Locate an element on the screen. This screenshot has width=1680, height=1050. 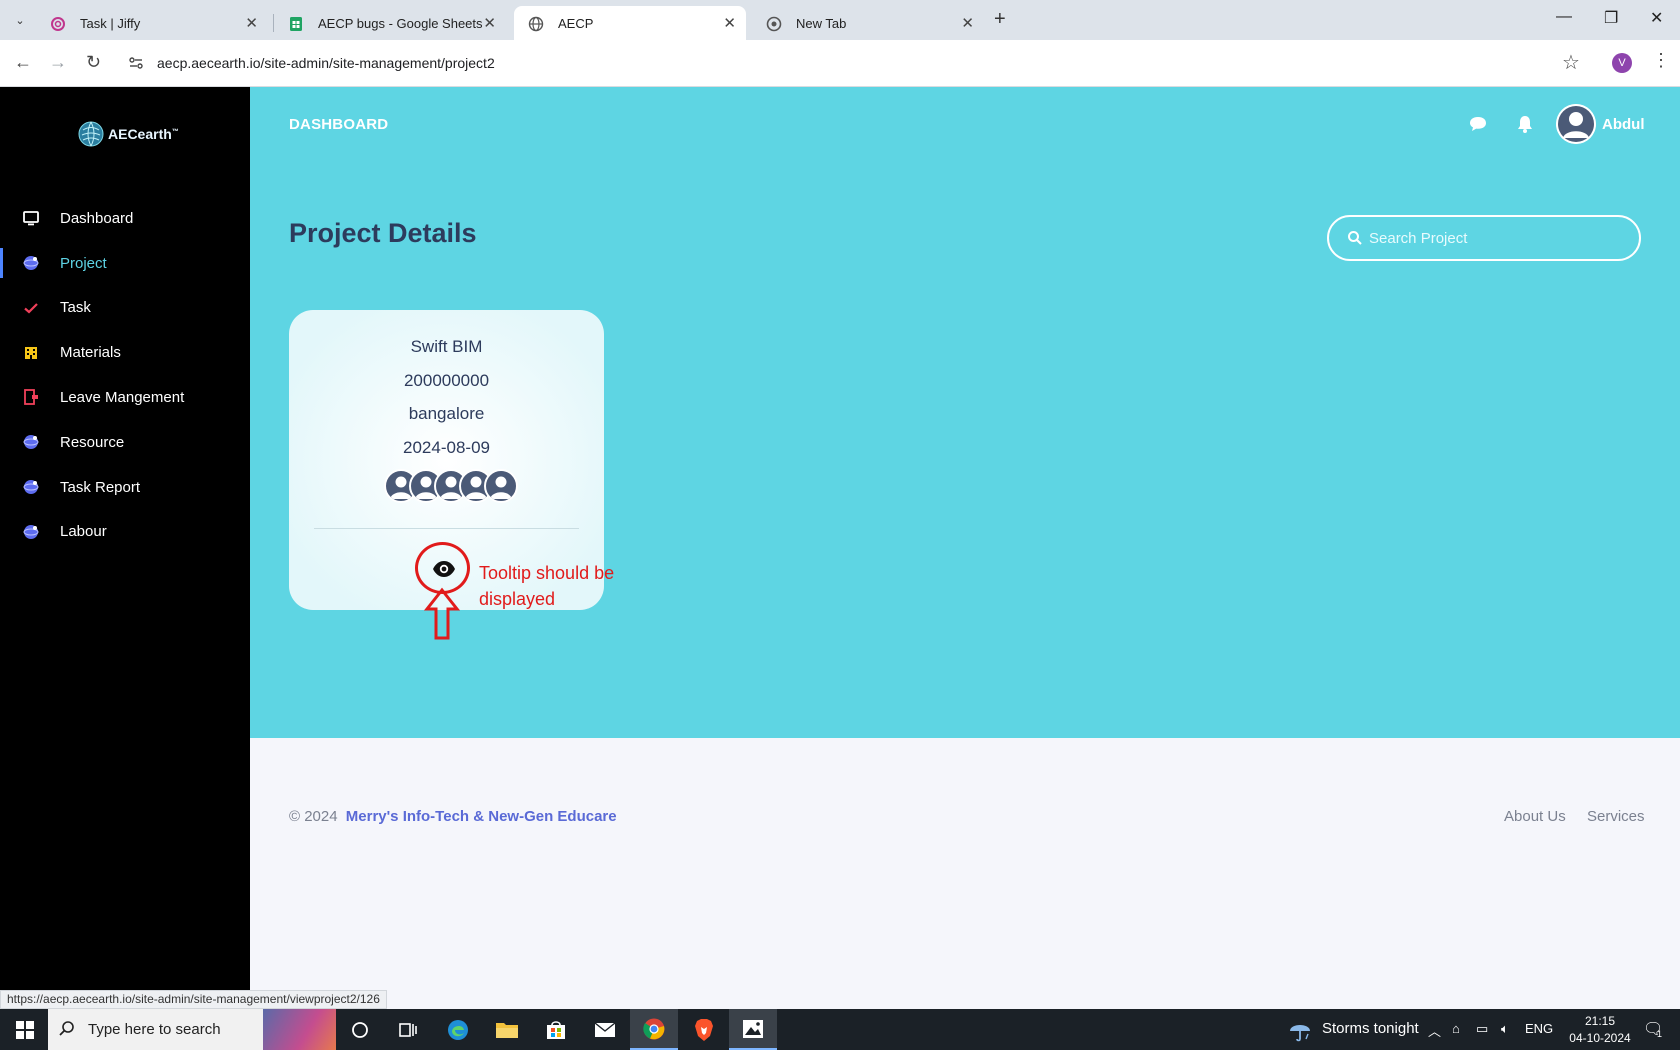
google-sheets-icon is located at coordinates (296, 24).